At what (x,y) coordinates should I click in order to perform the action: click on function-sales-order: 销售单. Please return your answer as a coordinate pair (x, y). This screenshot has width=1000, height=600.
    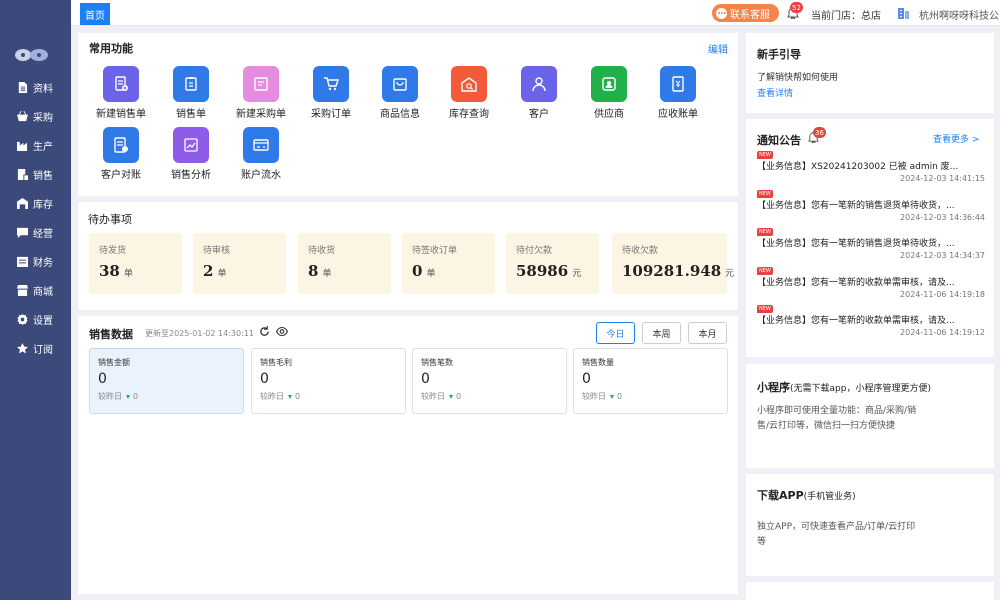
    Looking at the image, I should click on (191, 93).